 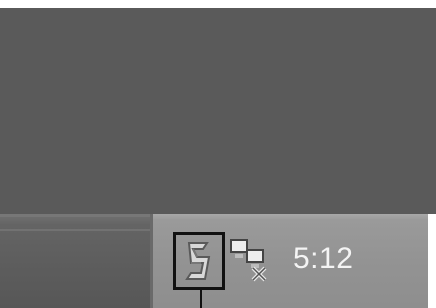 What do you see at coordinates (249, 259) in the screenshot?
I see `network-connection-icon` at bounding box center [249, 259].